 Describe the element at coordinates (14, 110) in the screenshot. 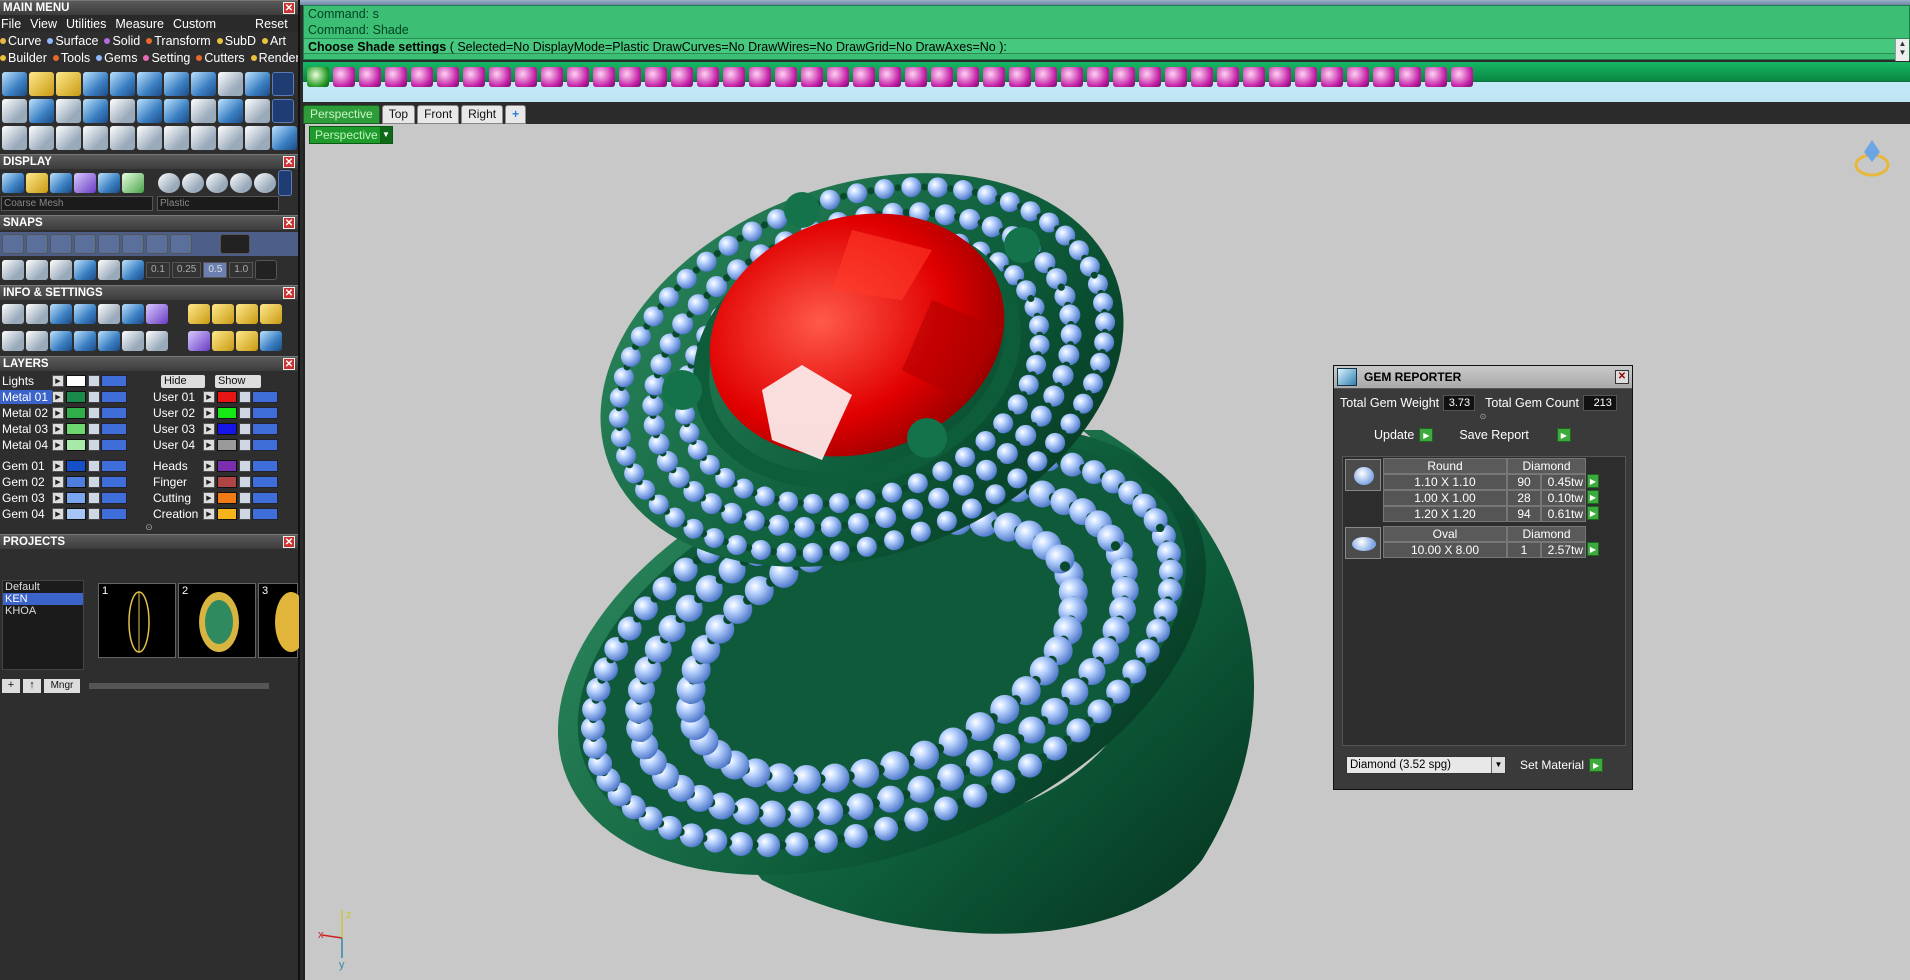

I see `plane-icon` at that location.